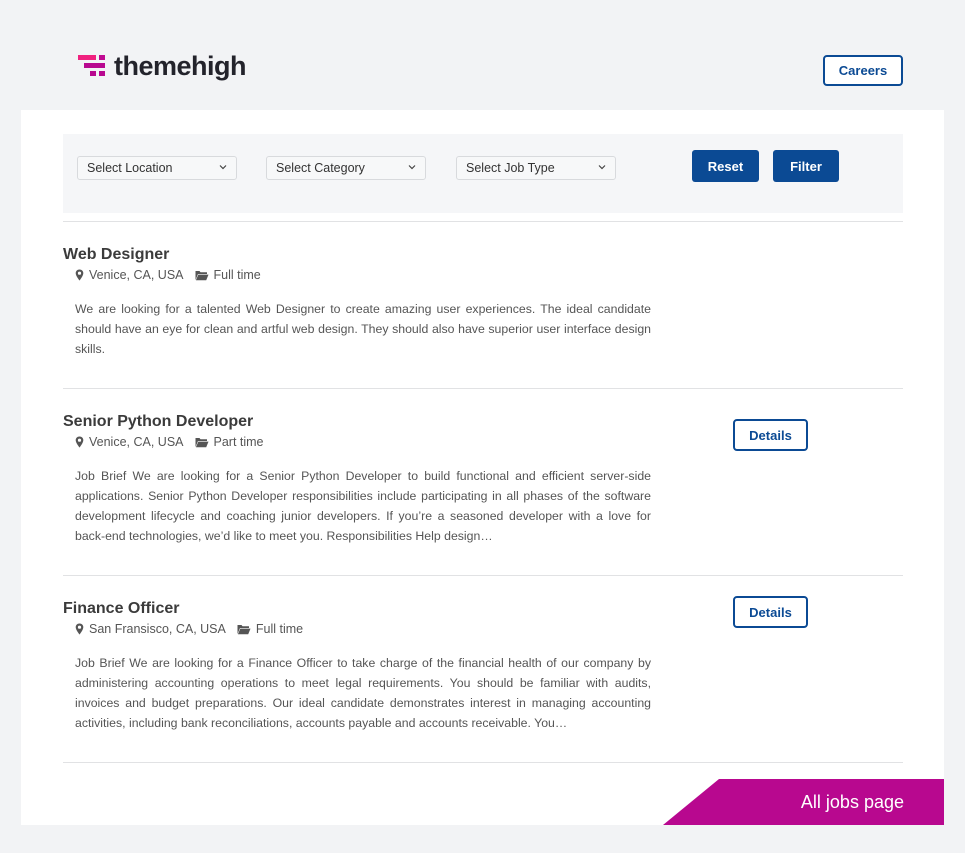  What do you see at coordinates (725, 166) in the screenshot?
I see `reset-button: Reset` at bounding box center [725, 166].